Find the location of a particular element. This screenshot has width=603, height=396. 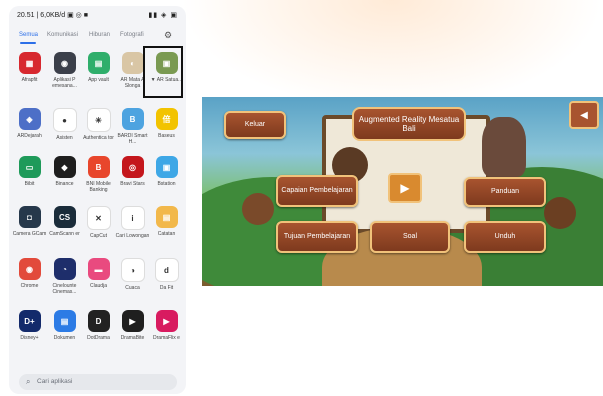

tab-underline is located at coordinates (28, 43).